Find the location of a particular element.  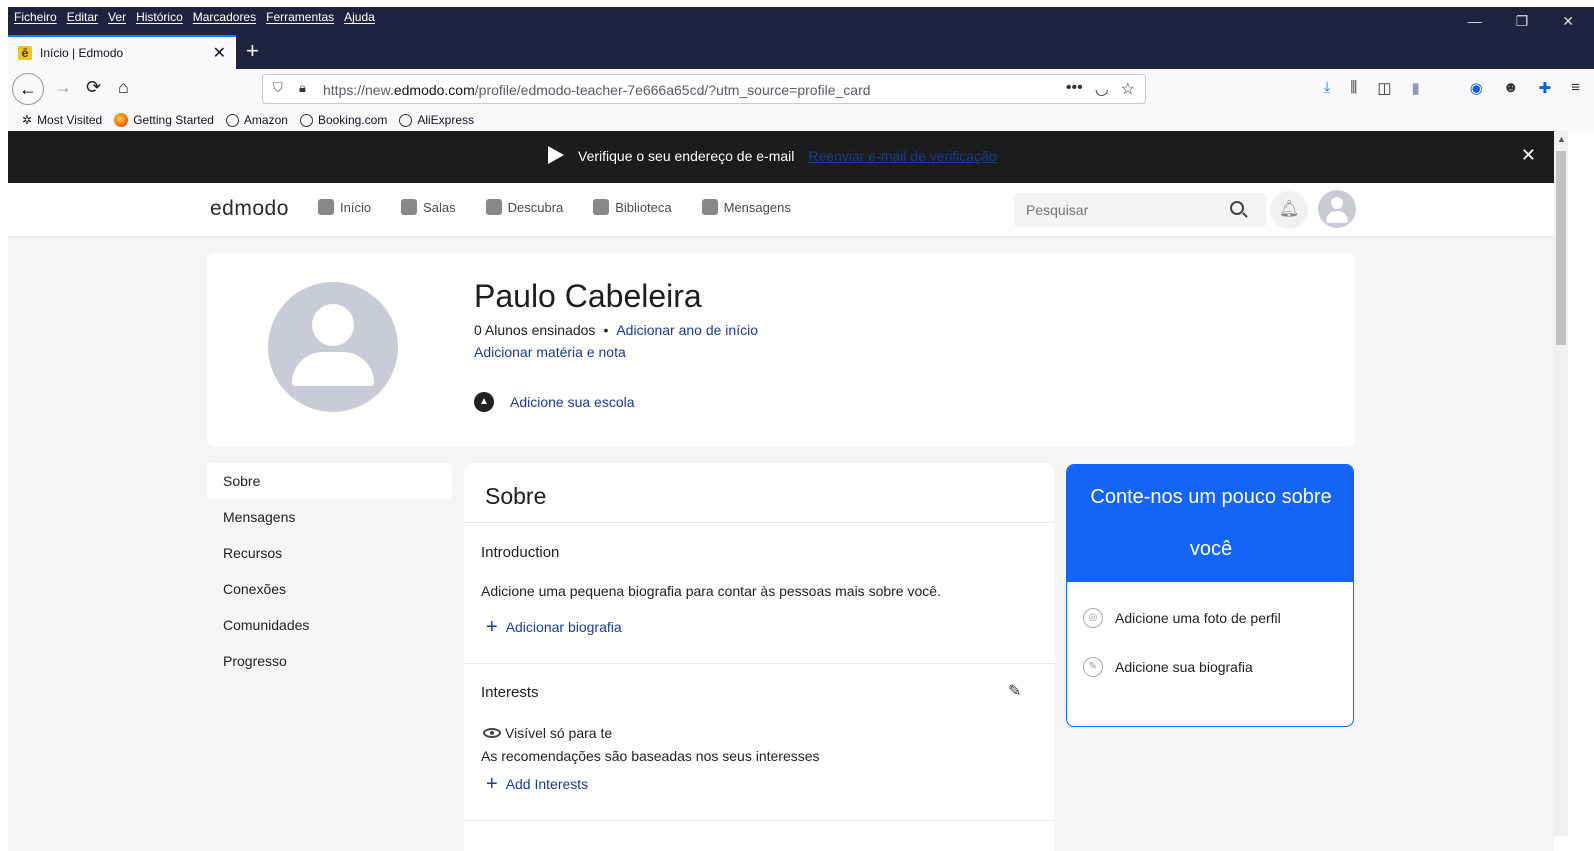

tab-inicio-edmodo: ē Início | Edmodo ✕ is located at coordinates (122, 52).